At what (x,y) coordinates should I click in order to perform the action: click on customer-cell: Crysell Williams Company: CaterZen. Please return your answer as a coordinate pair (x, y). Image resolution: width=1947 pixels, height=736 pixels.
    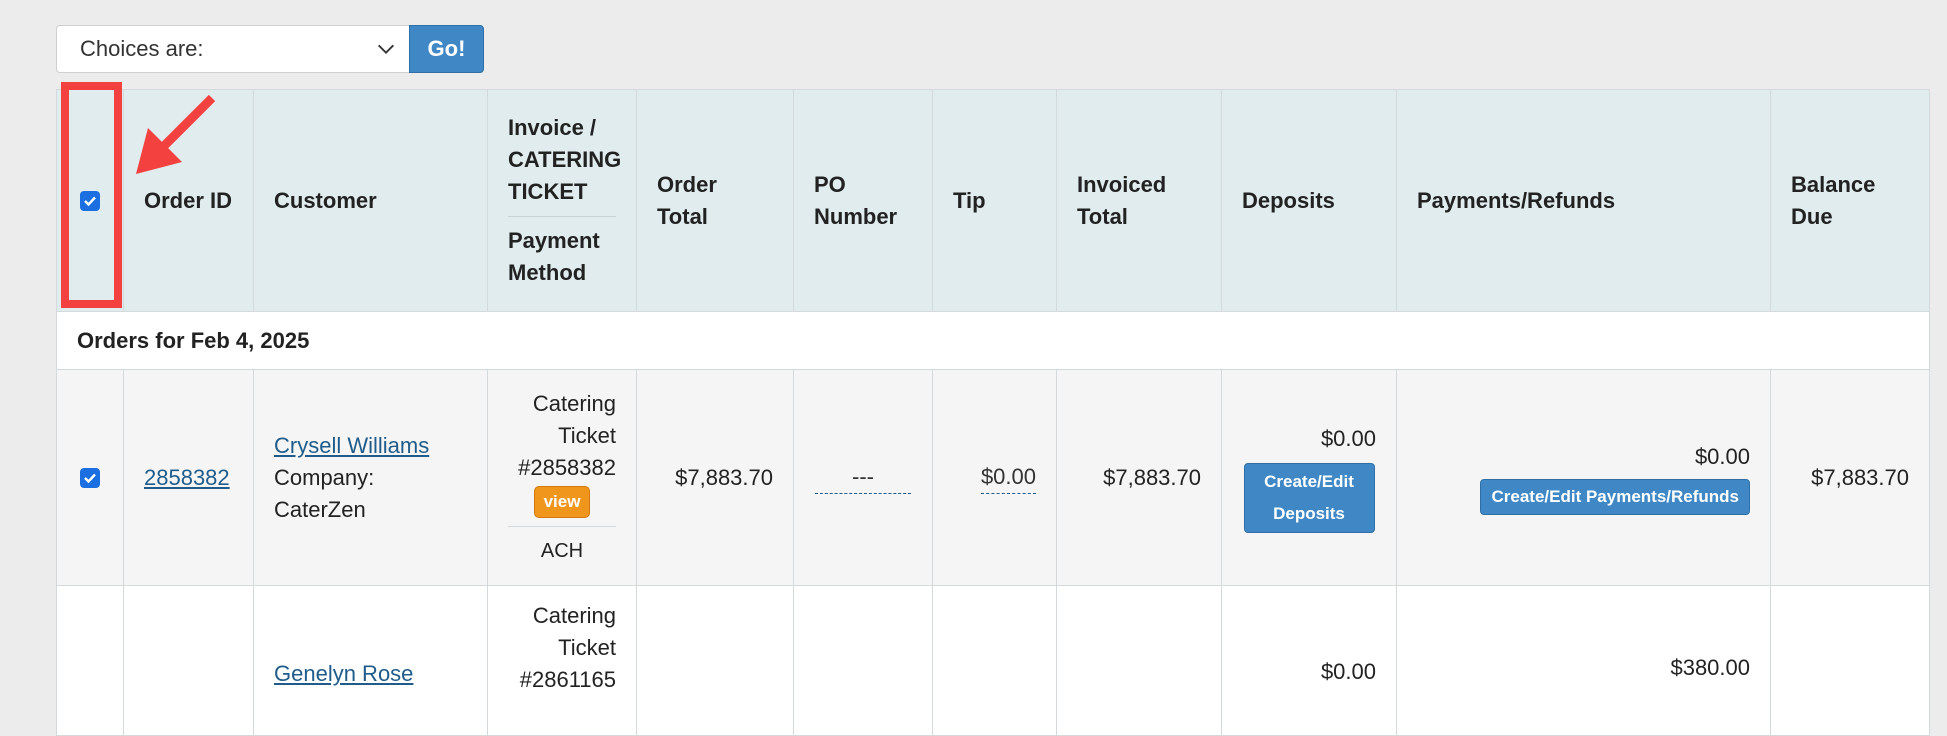
    Looking at the image, I should click on (370, 477).